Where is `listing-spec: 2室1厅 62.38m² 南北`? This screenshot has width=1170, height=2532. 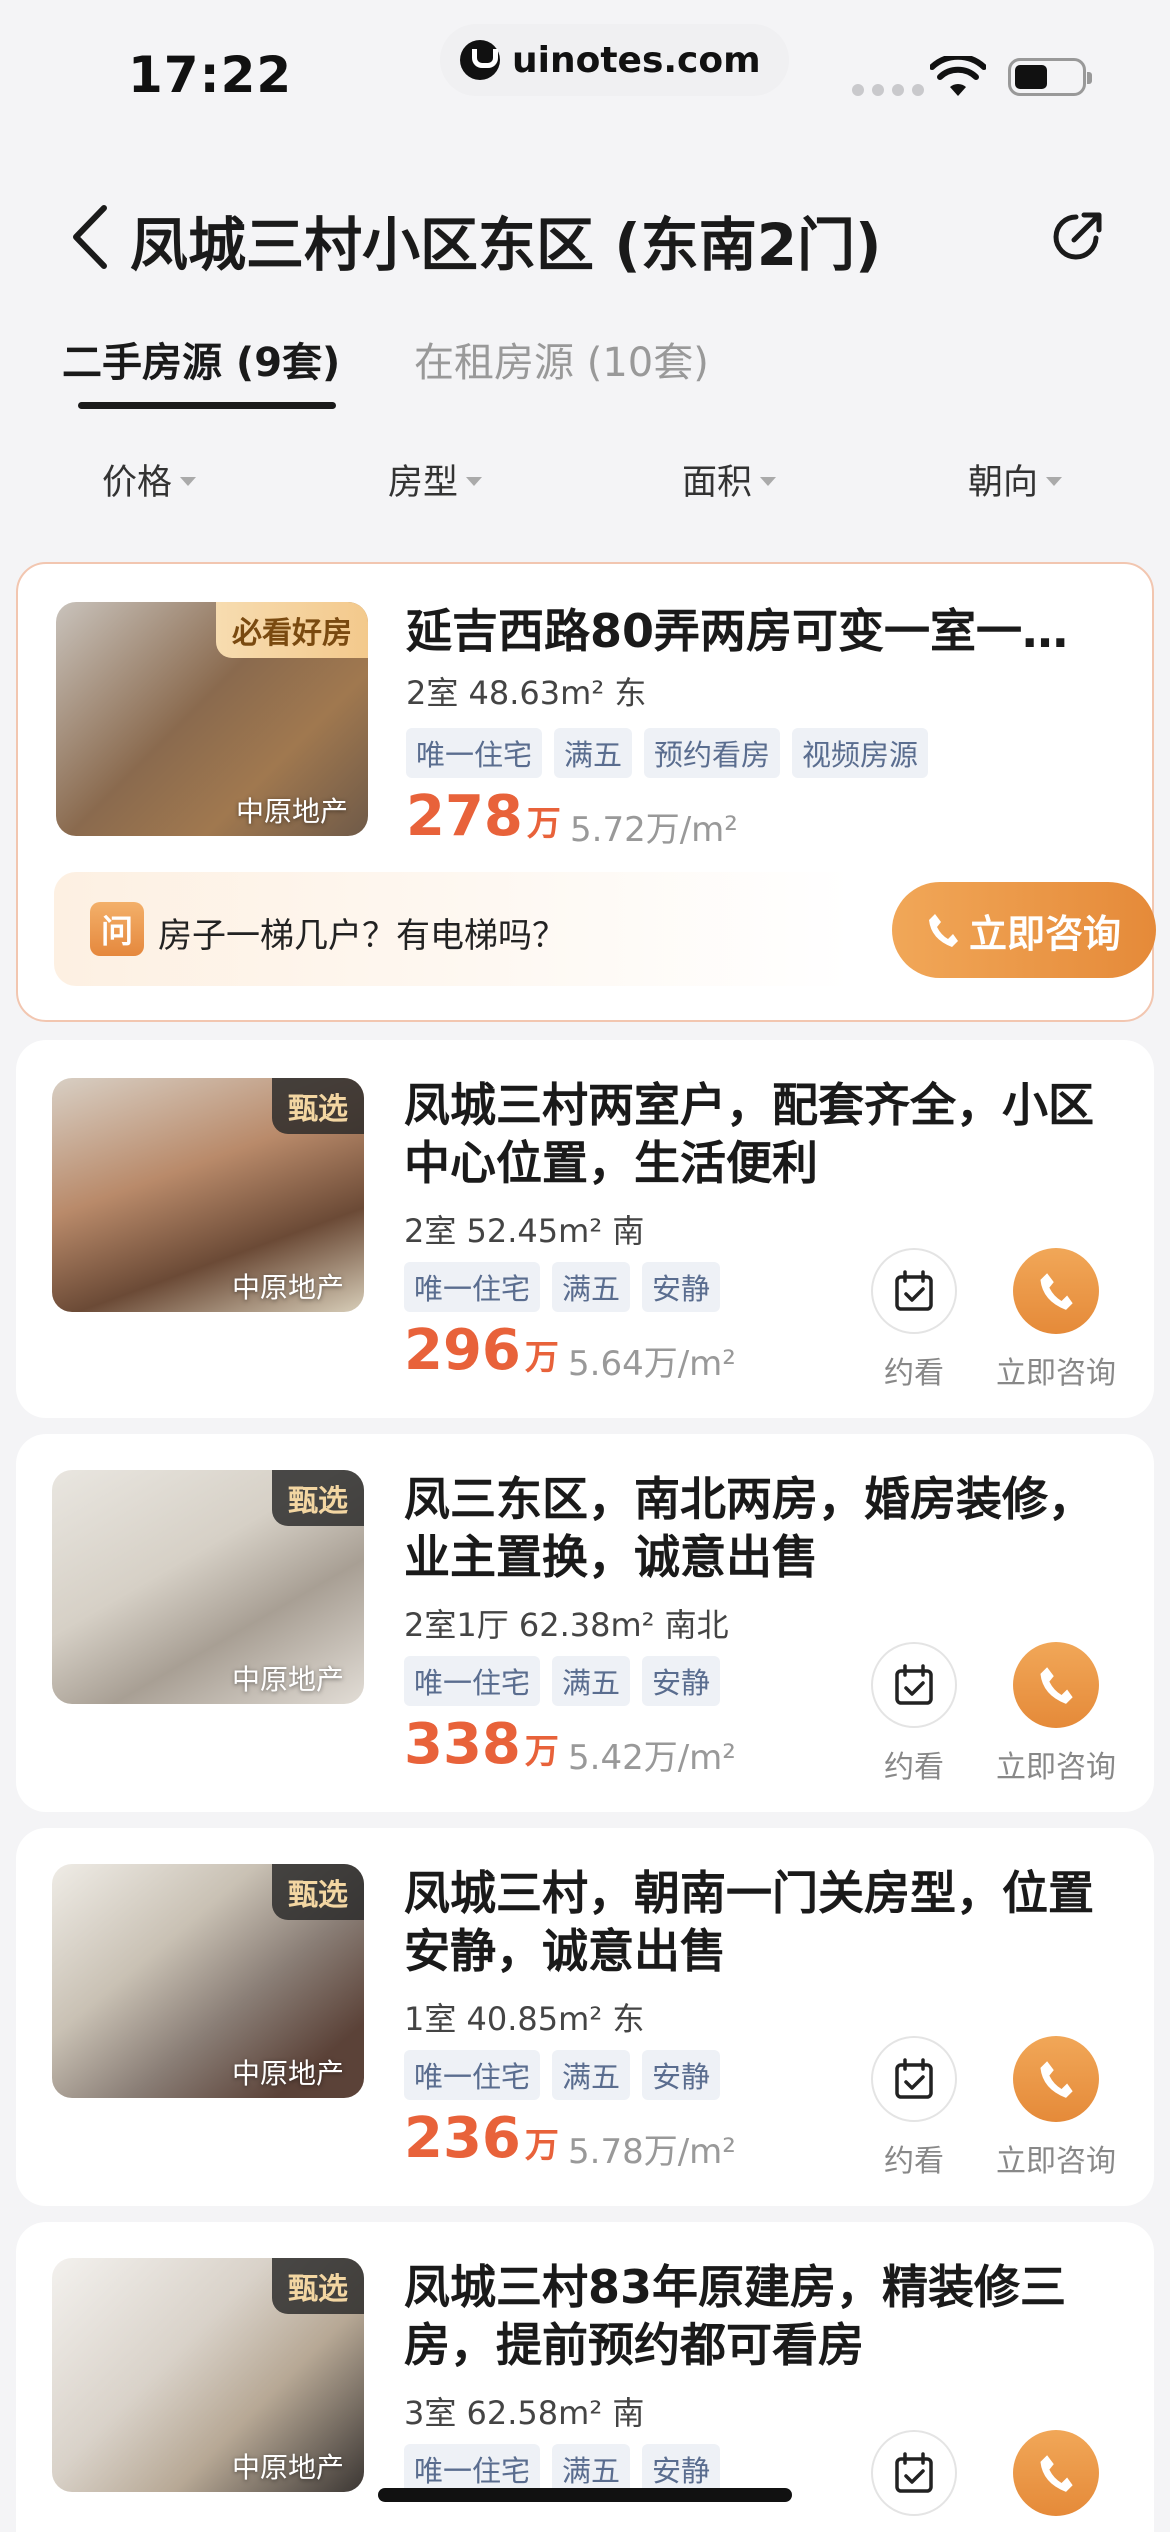
listing-spec: 2室1厅 62.38m² 南北 is located at coordinates (566, 1625).